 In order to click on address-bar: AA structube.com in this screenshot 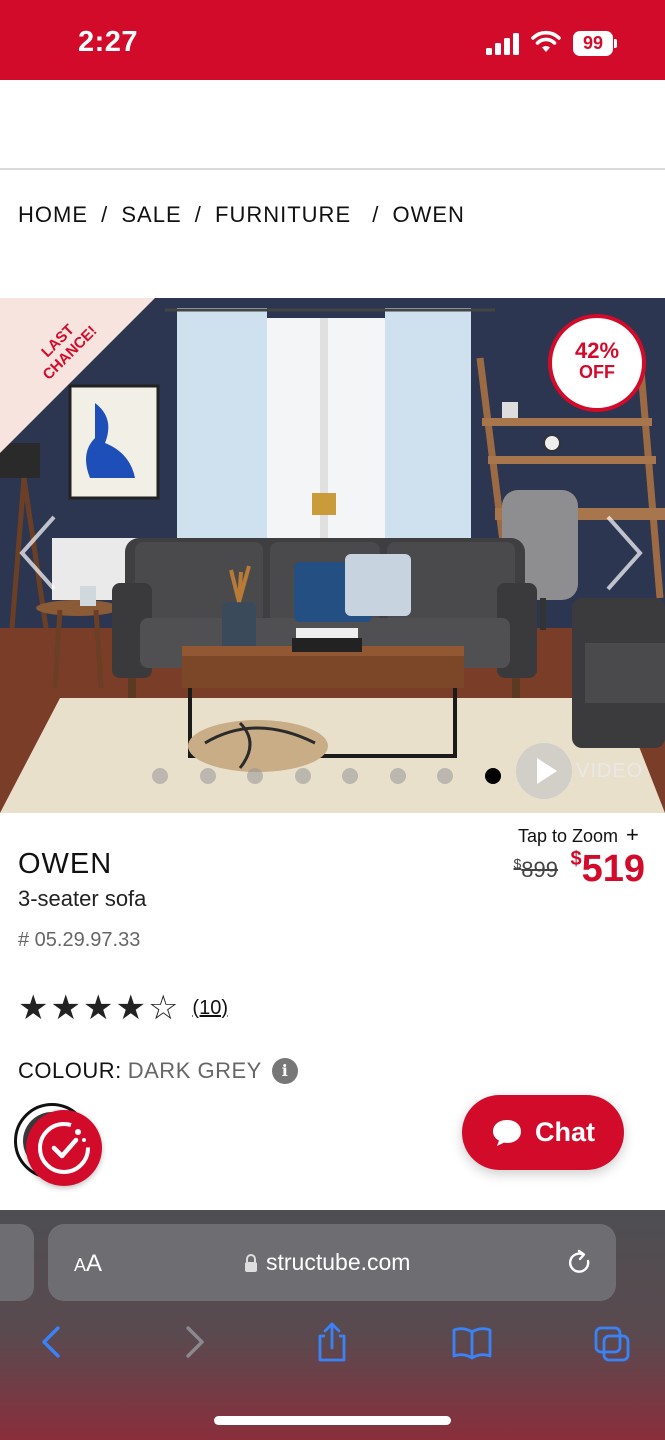, I will do `click(332, 1262)`.